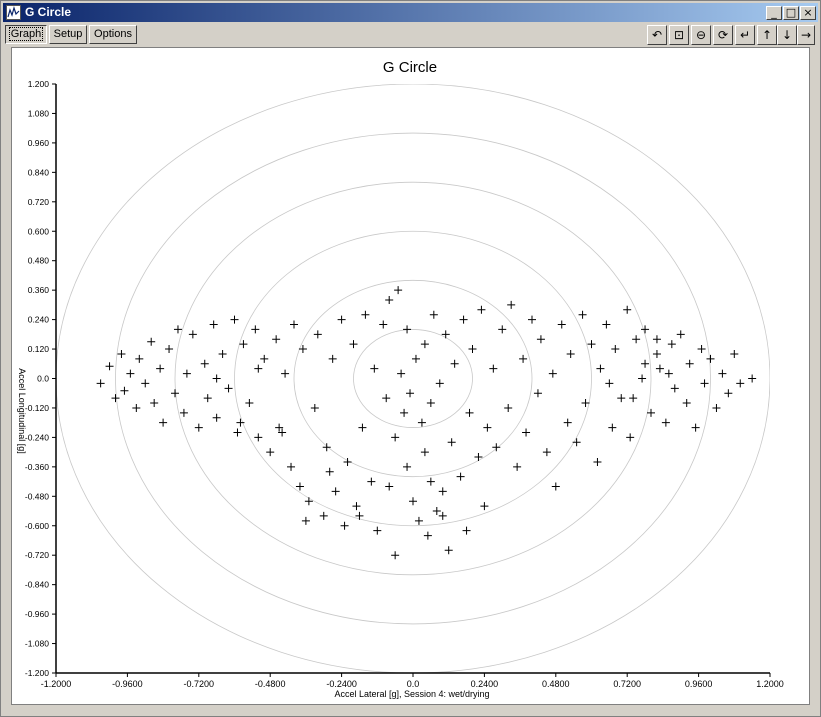 This screenshot has height=717, width=821. What do you see at coordinates (37, 496) in the screenshot?
I see `y-tick-label: -0.480` at bounding box center [37, 496].